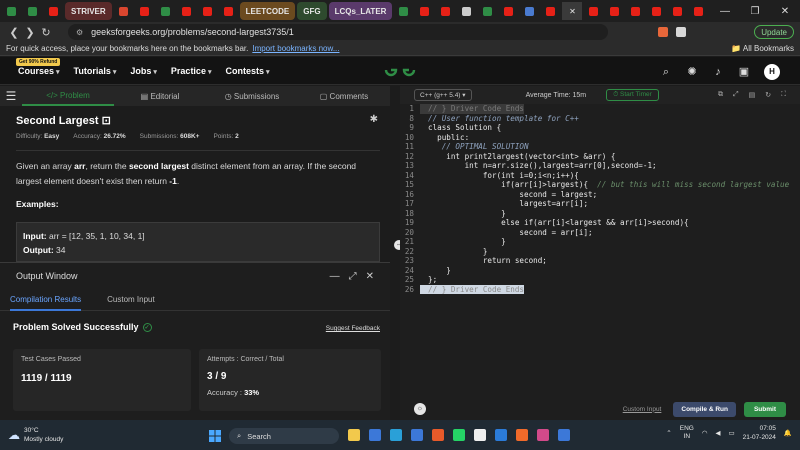  What do you see at coordinates (718, 433) in the screenshot?
I see `volume-icon: ◀` at bounding box center [718, 433].